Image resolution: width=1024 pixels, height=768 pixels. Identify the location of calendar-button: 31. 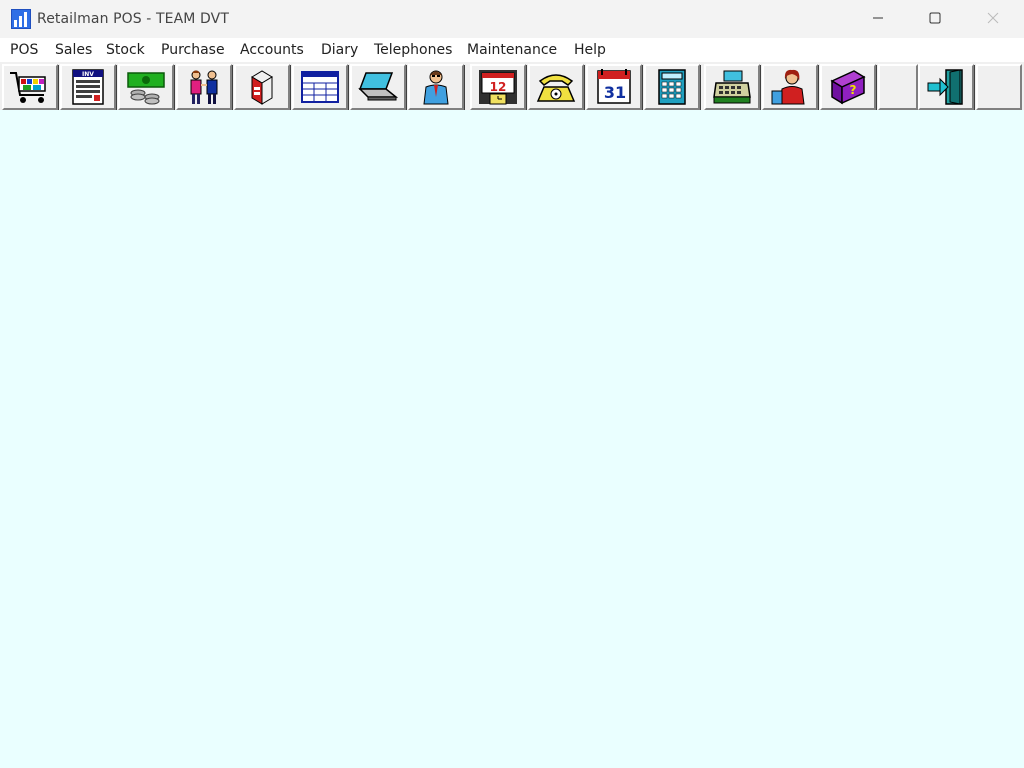
(614, 87).